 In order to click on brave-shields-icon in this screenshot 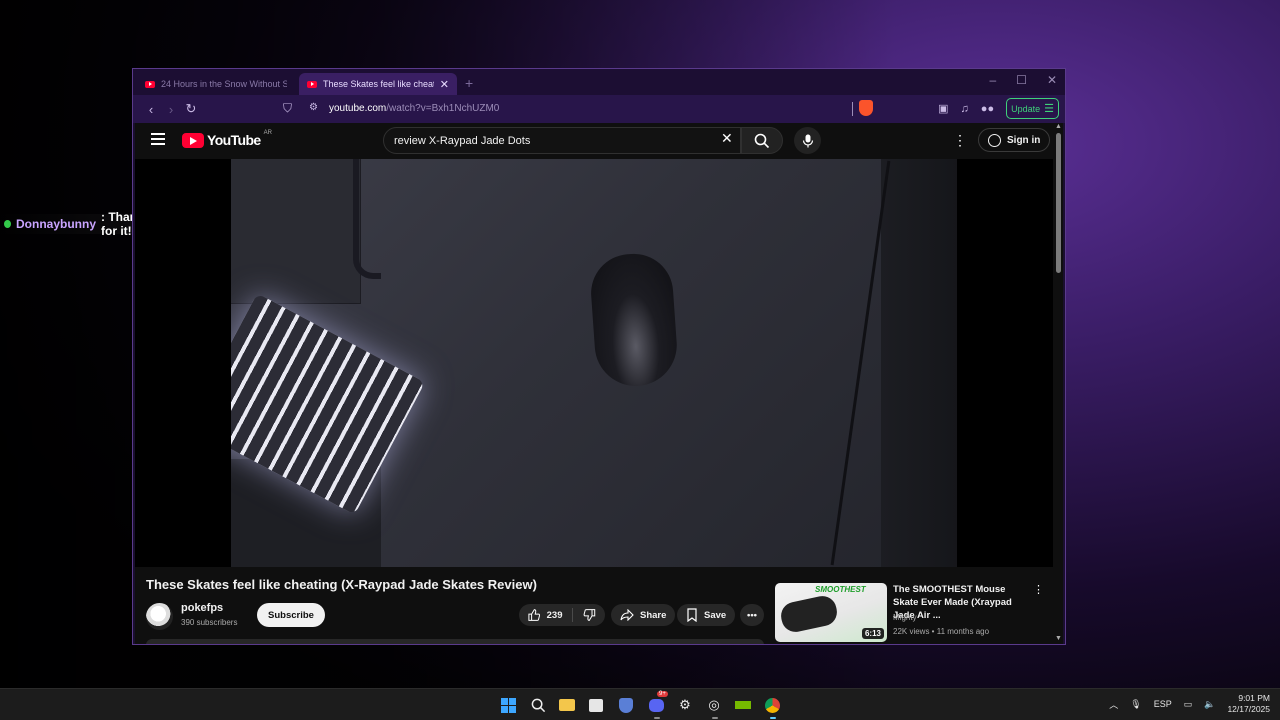, I will do `click(866, 108)`.